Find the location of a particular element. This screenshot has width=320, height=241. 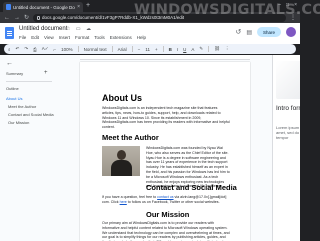

outline-item-our-mission: Our Mission is located at coordinates (18, 122).